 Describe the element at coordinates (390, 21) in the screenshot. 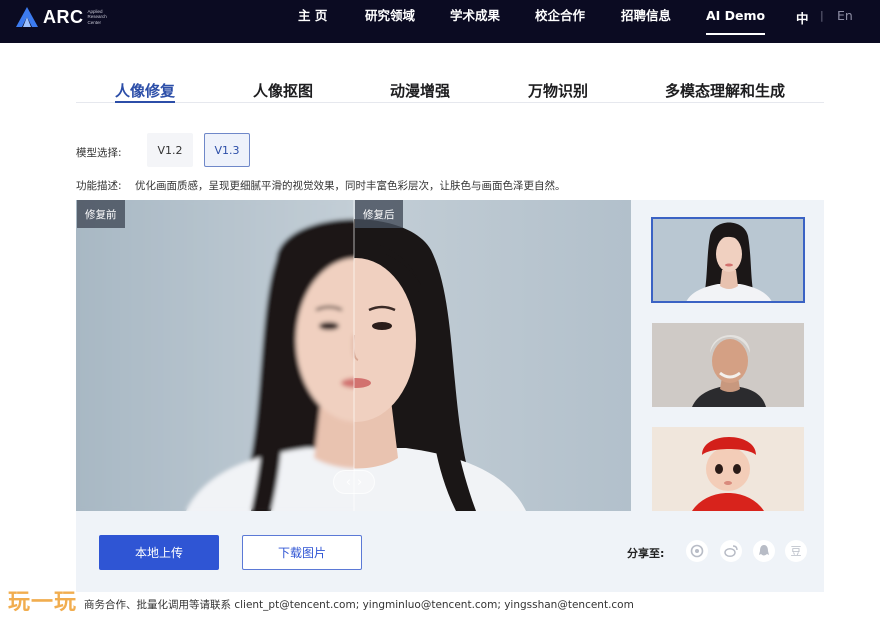

I see `nav-research: 研究领域` at that location.